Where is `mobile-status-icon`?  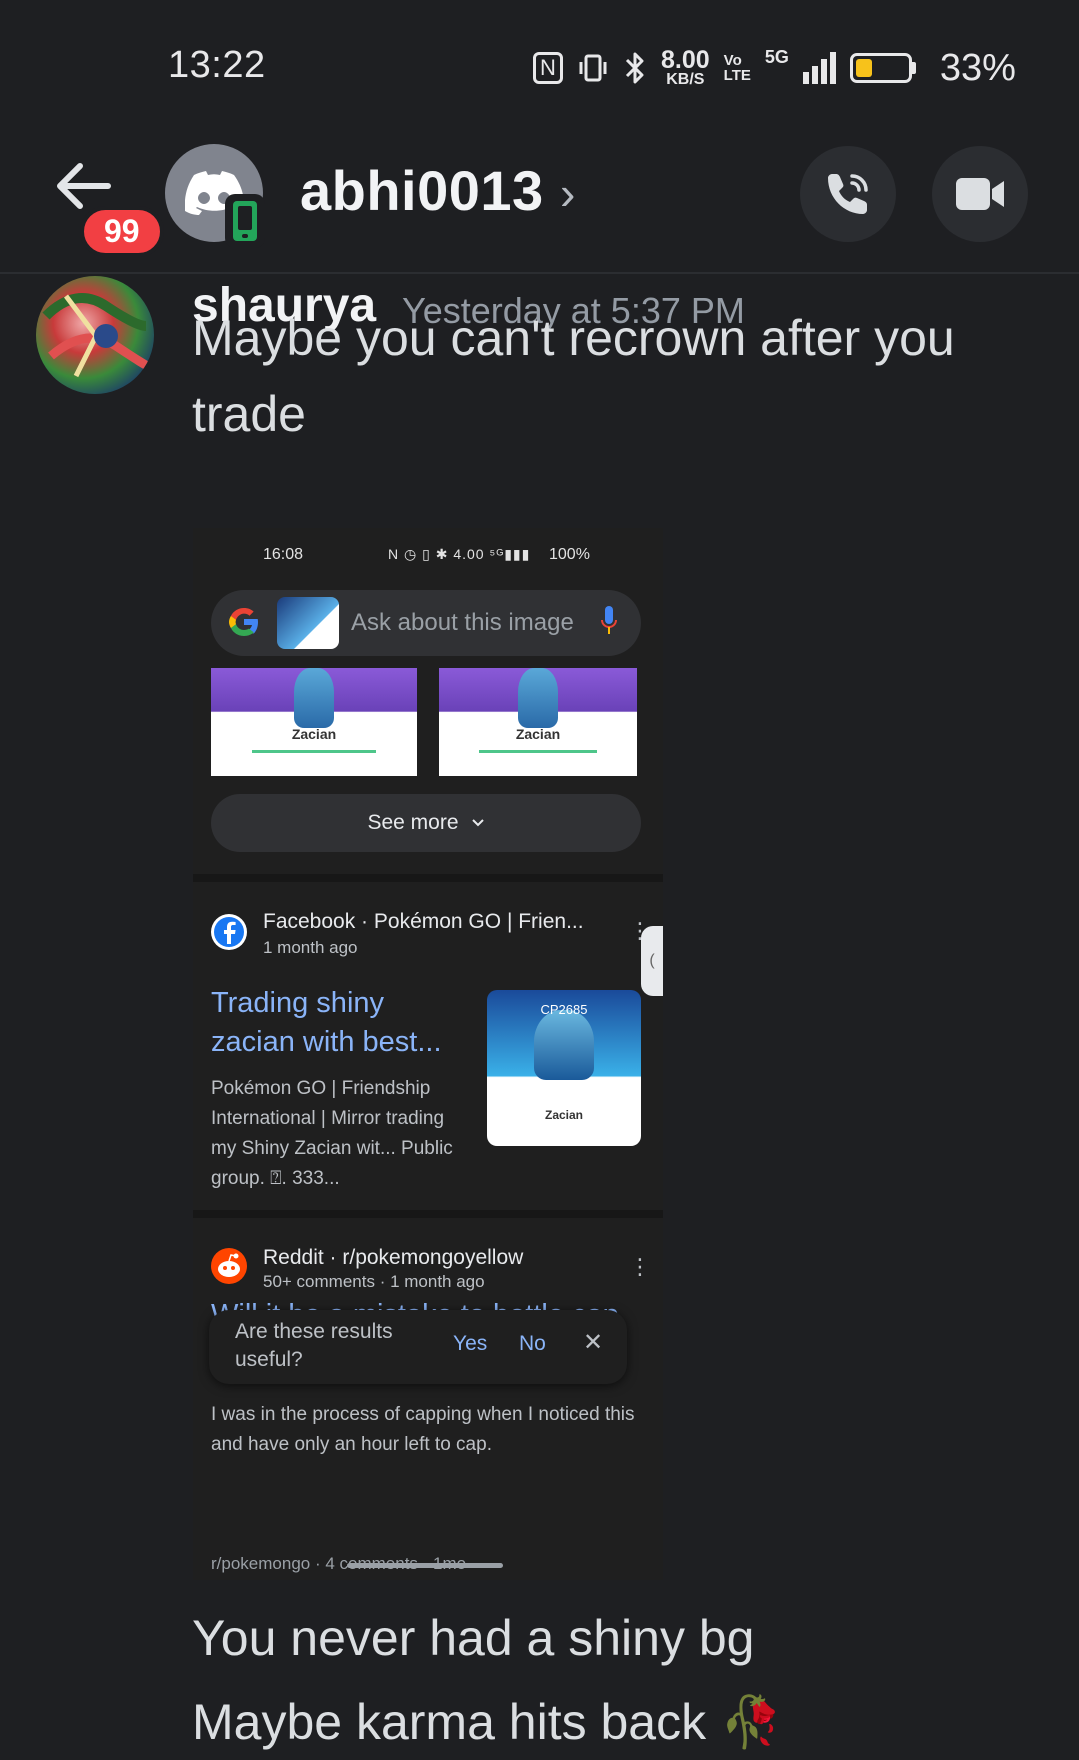 mobile-status-icon is located at coordinates (245, 221).